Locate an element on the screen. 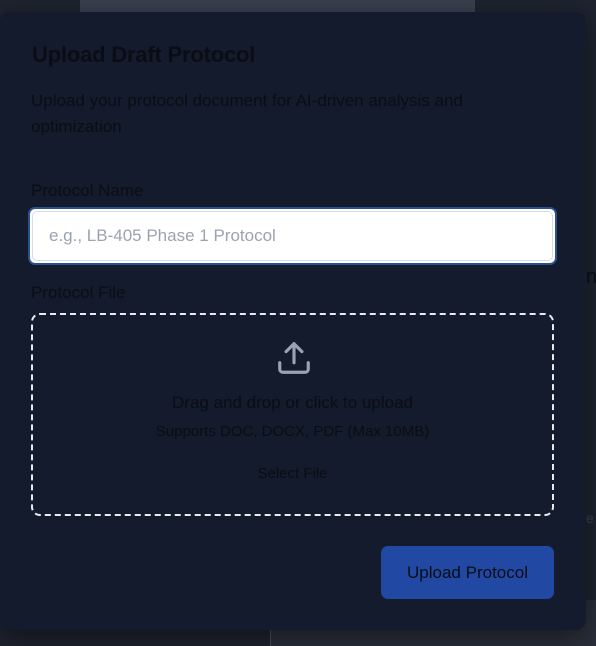  protocol-name-input is located at coordinates (292, 236).